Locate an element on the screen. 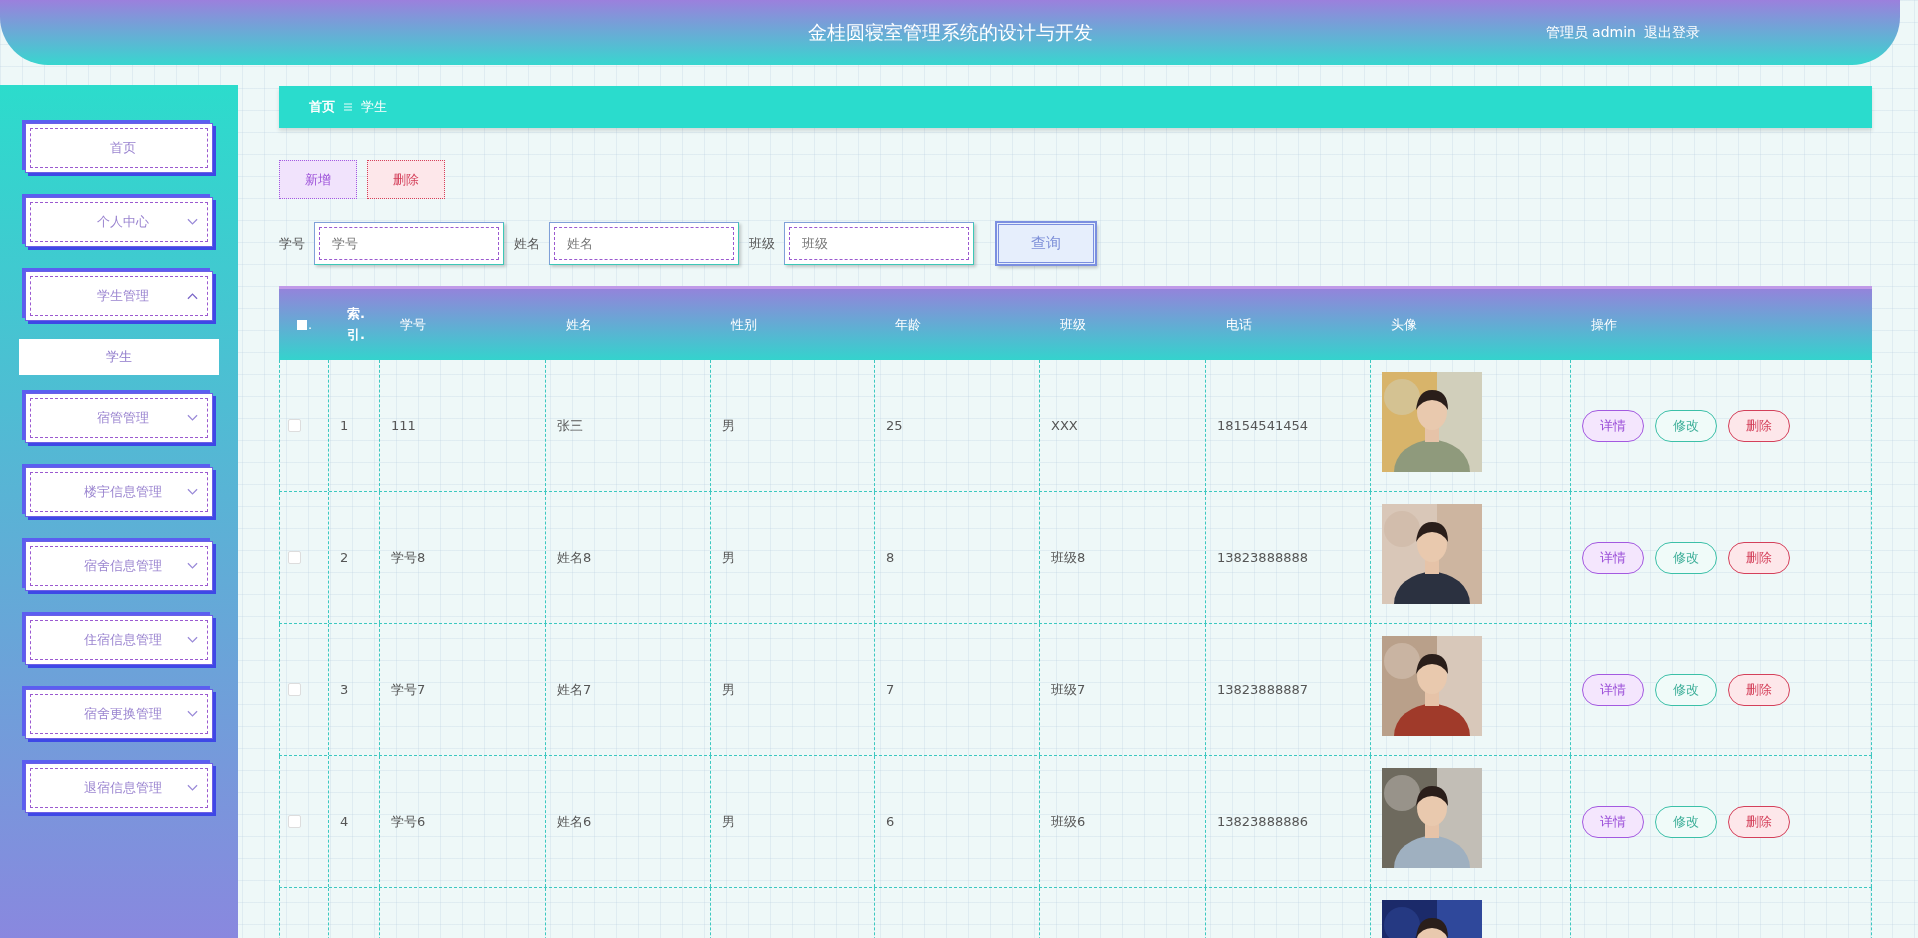  table-cell: 学号8 is located at coordinates (408, 557).